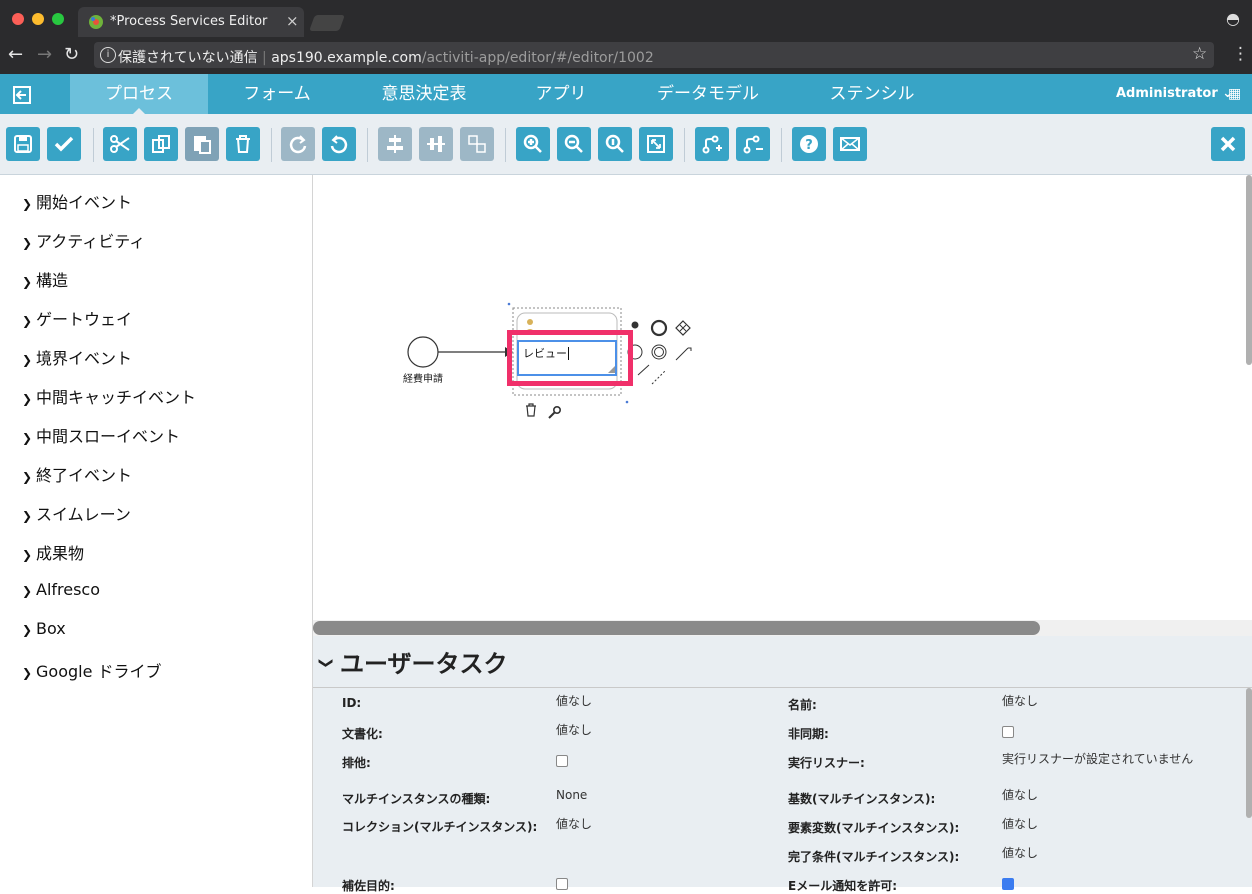 This screenshot has width=1252, height=894. What do you see at coordinates (15, 54) in the screenshot?
I see `back-icon: ←` at bounding box center [15, 54].